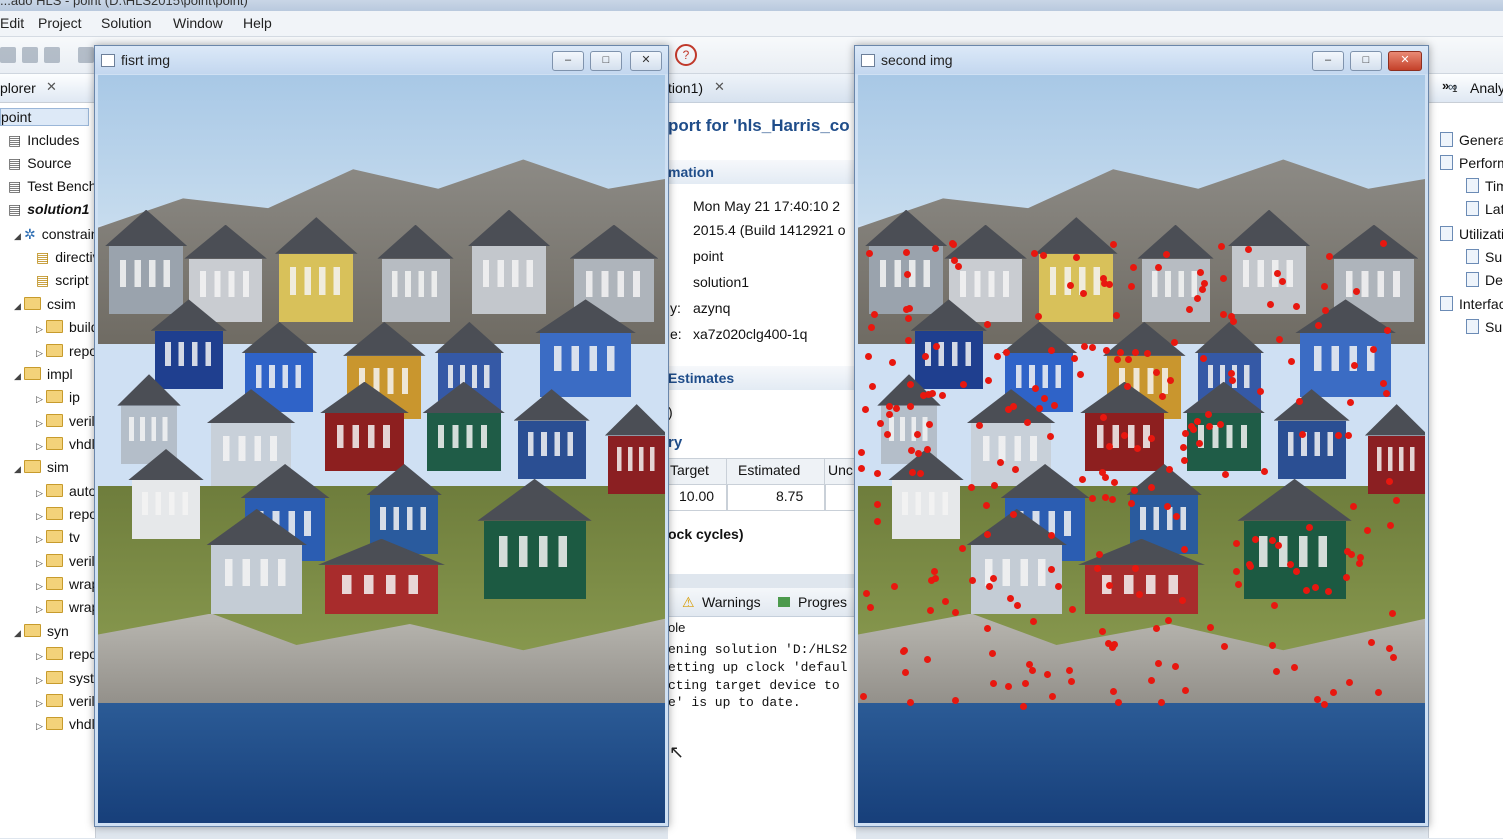 The image size is (1503, 839). Describe the element at coordinates (65, 537) in the screenshot. I see `explorer-item: ▷ tv` at that location.